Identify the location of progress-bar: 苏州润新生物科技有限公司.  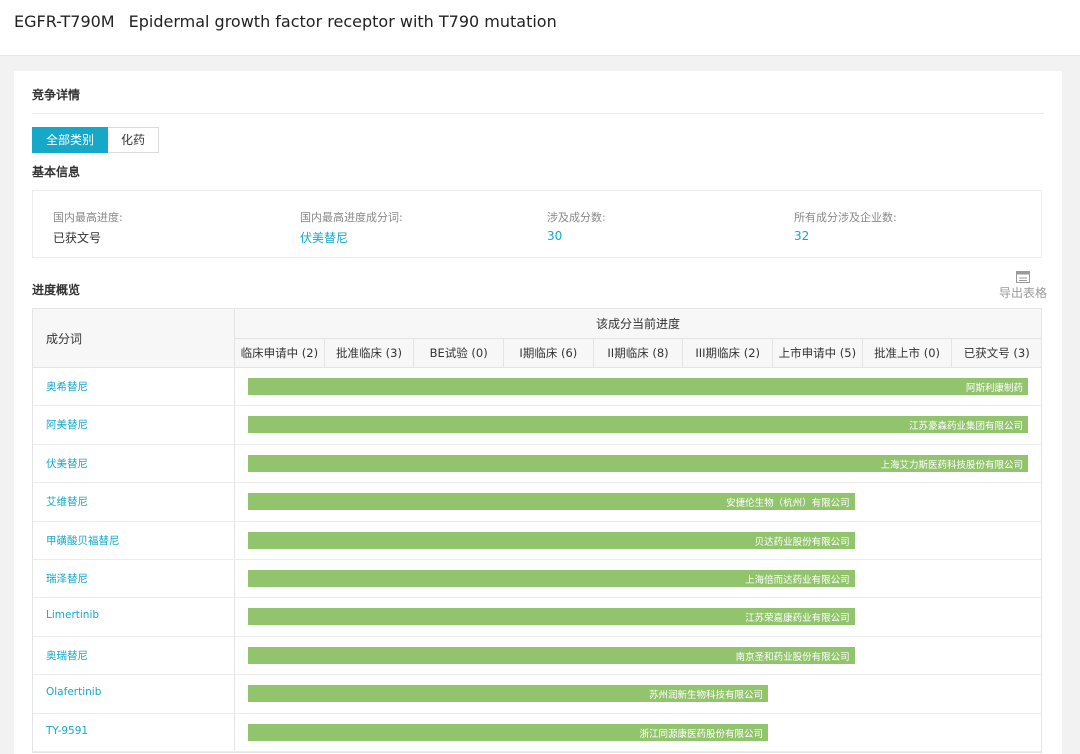
(508, 694).